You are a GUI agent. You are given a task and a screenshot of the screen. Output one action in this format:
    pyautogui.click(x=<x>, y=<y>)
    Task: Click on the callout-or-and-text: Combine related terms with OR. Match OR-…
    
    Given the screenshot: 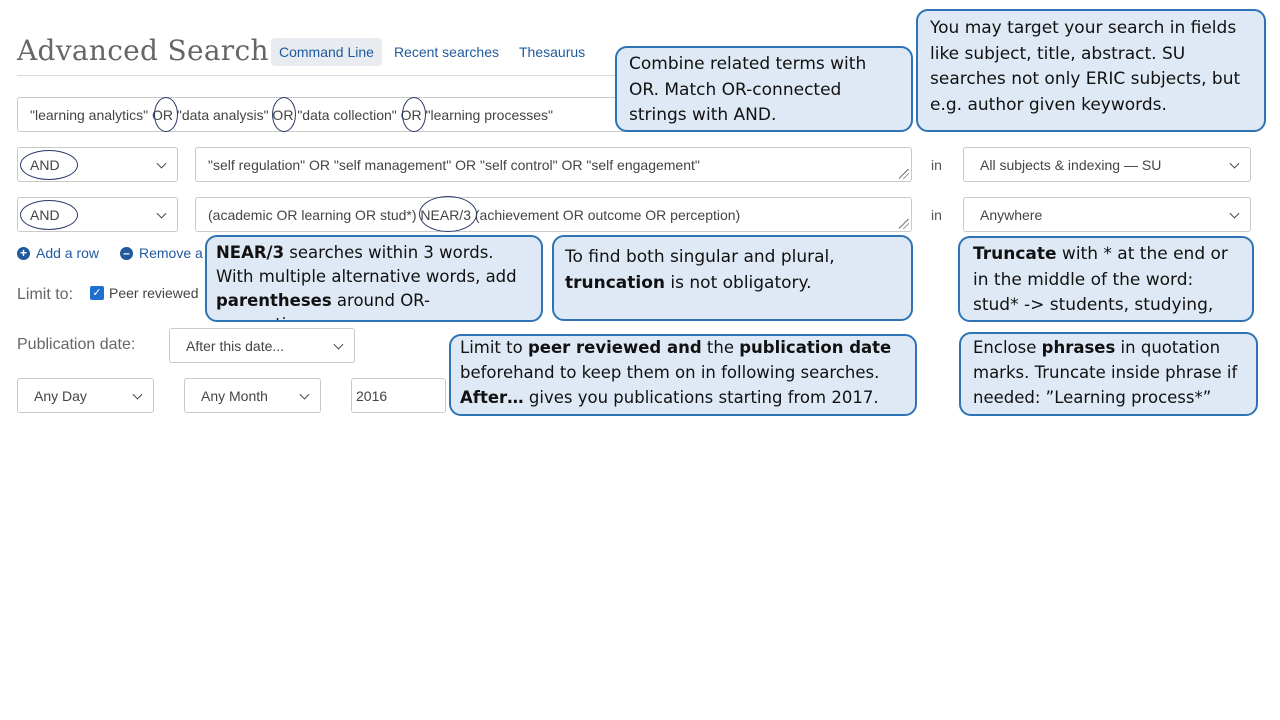 What is the action you would take?
    pyautogui.click(x=748, y=89)
    